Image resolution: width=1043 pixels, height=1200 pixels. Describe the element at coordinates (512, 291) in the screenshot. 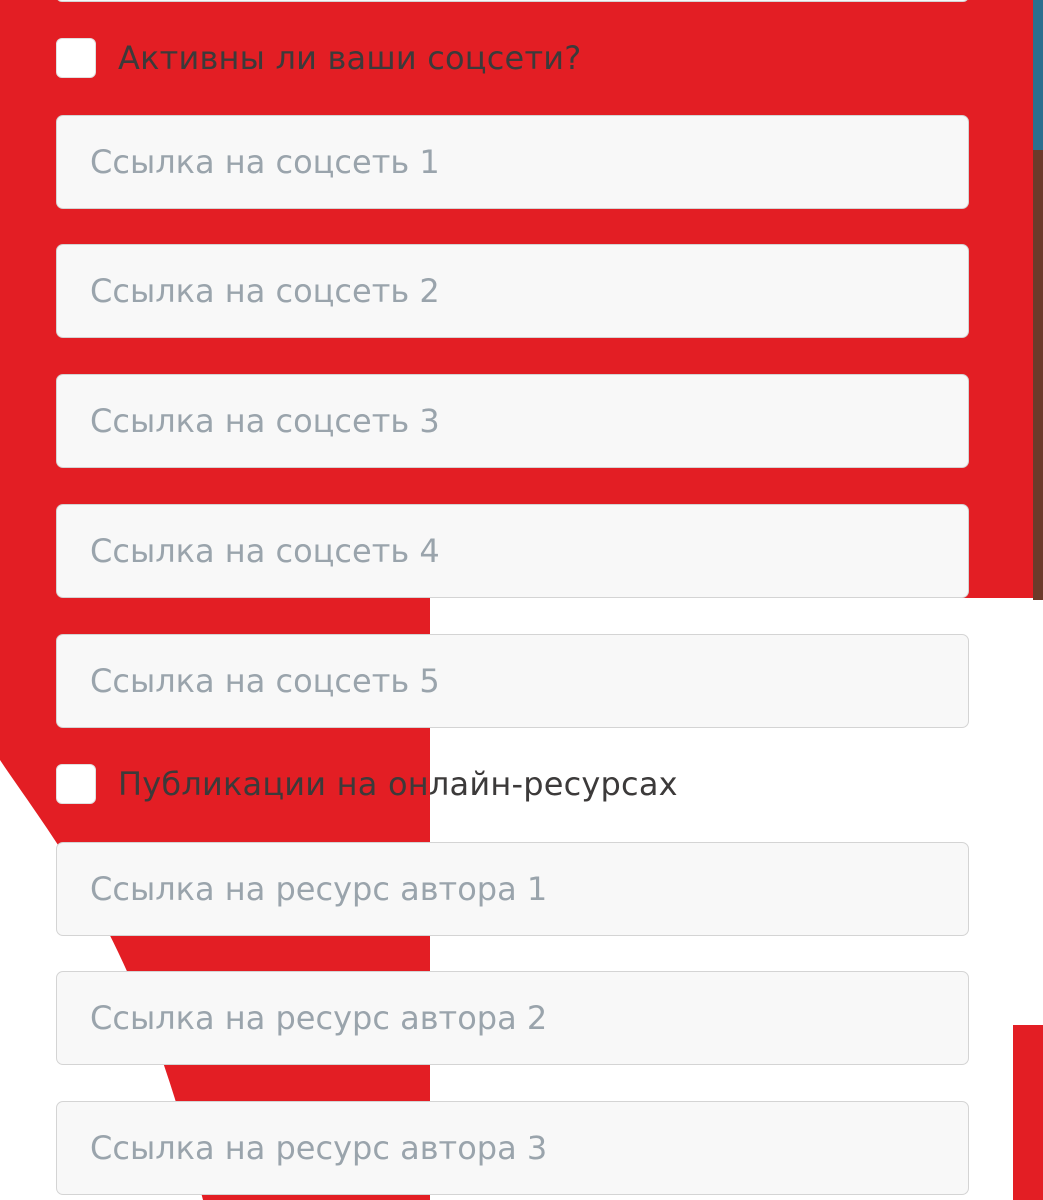

I see `social-link-2-input` at that location.